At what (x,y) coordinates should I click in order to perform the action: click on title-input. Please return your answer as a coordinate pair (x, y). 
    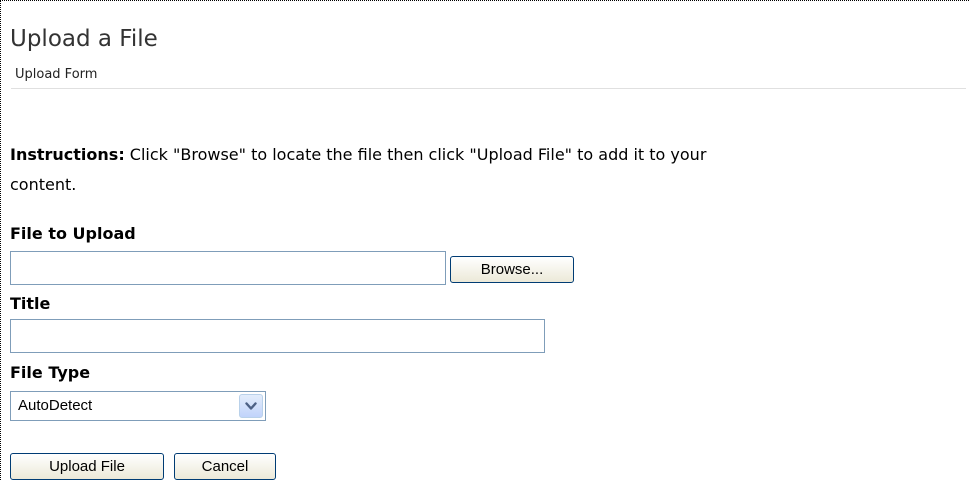
    Looking at the image, I should click on (277, 336).